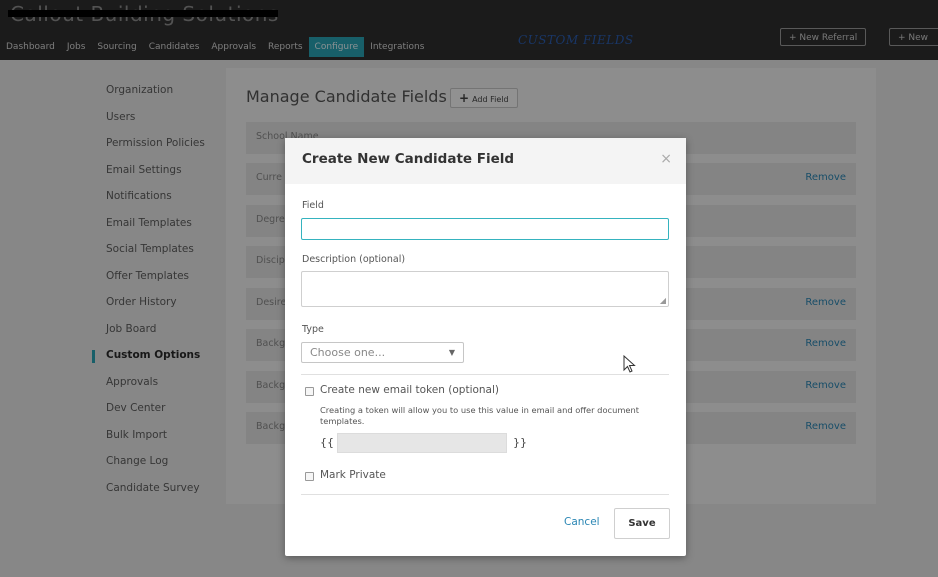 This screenshot has width=938, height=577. Describe the element at coordinates (485, 289) in the screenshot. I see `description-textarea: ◢` at that location.